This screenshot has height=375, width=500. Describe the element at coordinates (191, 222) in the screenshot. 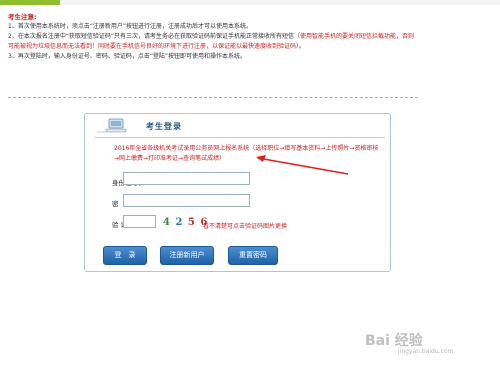

I see `captcha-digit-3: 5` at that location.